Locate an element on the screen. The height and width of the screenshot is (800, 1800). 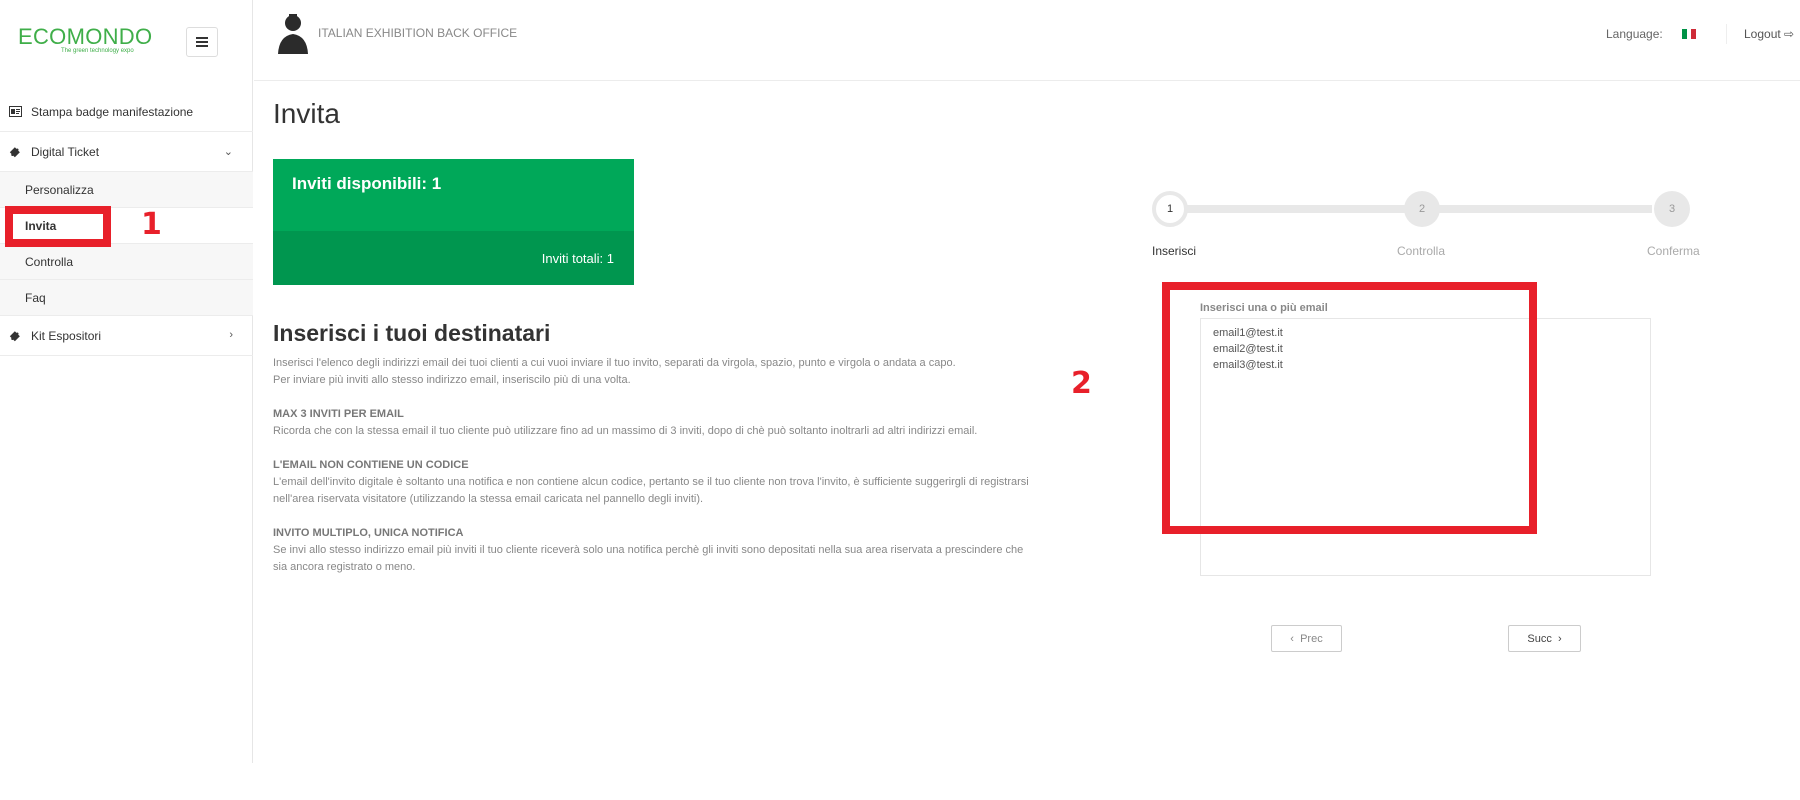
id-card-icon is located at coordinates (15, 111).